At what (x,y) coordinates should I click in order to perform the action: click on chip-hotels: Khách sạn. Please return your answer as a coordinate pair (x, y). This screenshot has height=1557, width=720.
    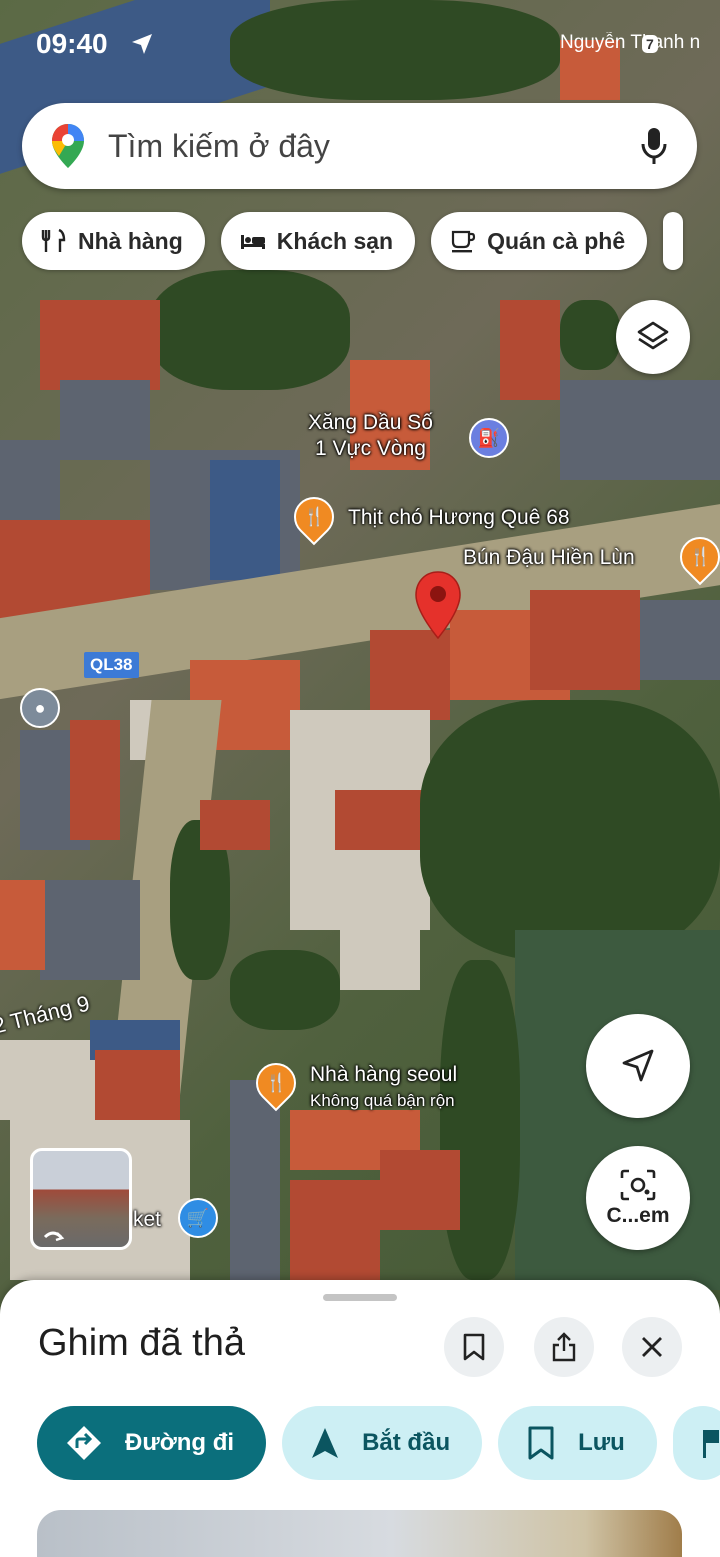
    Looking at the image, I should click on (318, 241).